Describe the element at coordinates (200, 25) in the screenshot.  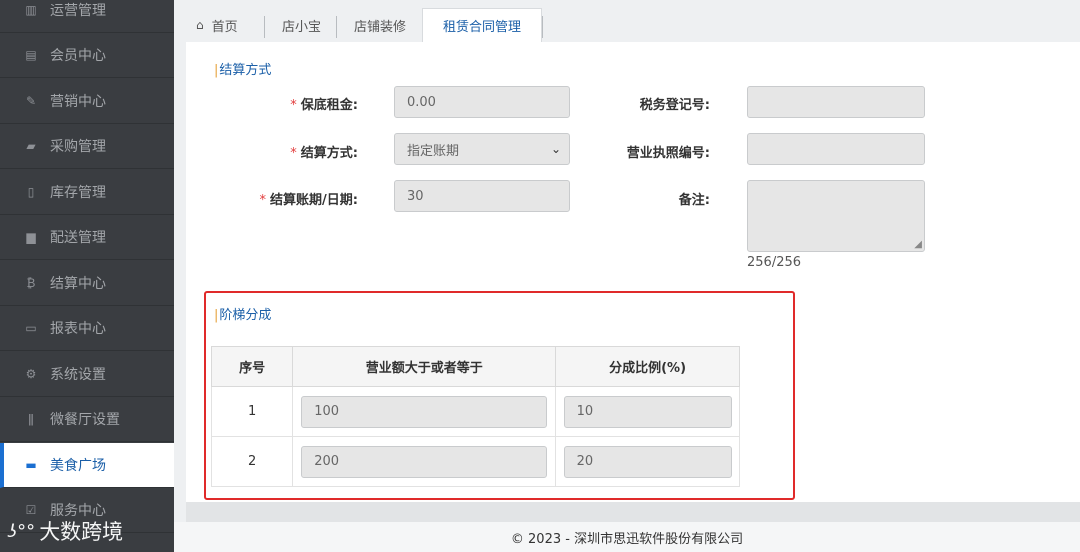
I see `home-icon: ⌂` at that location.